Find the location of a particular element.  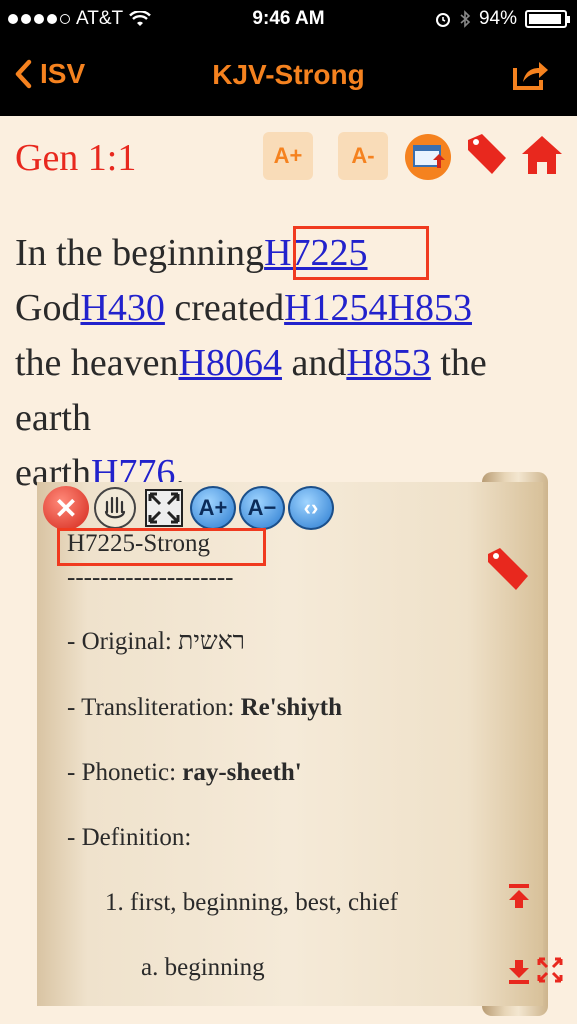

share-button is located at coordinates (531, 76).